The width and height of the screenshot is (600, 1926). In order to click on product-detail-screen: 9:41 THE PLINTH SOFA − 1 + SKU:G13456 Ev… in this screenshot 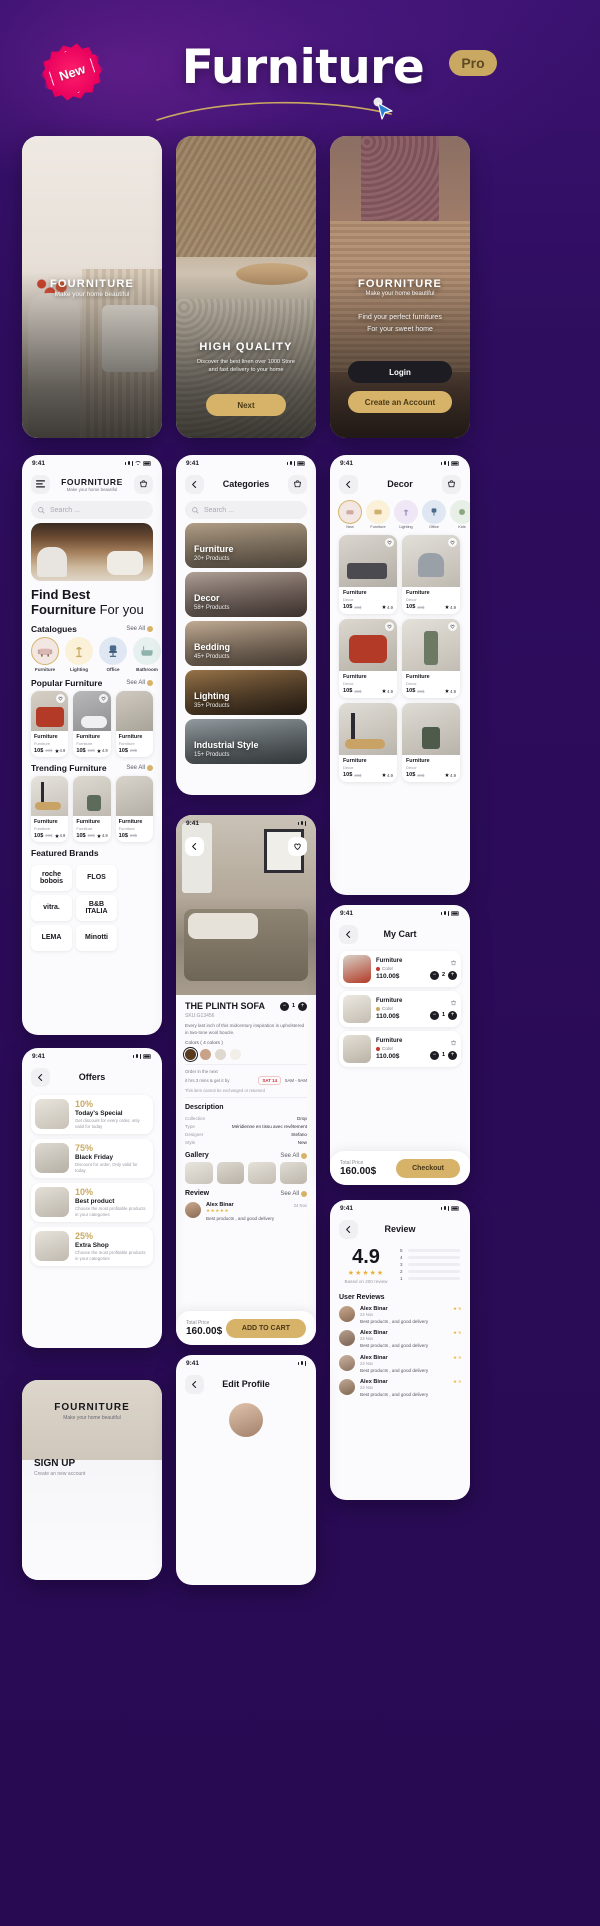, I will do `click(246, 1080)`.